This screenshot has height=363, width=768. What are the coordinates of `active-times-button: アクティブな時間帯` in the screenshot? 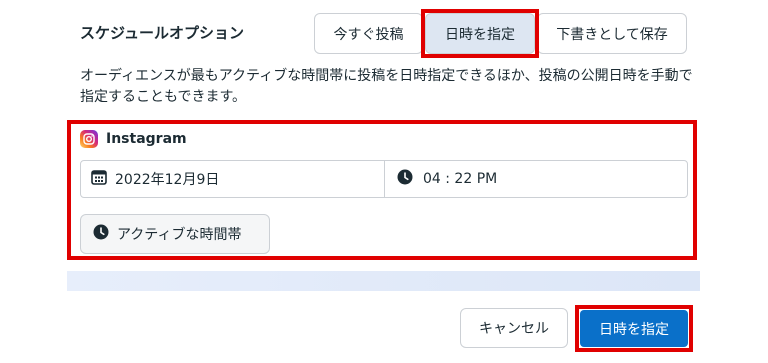 It's located at (175, 234).